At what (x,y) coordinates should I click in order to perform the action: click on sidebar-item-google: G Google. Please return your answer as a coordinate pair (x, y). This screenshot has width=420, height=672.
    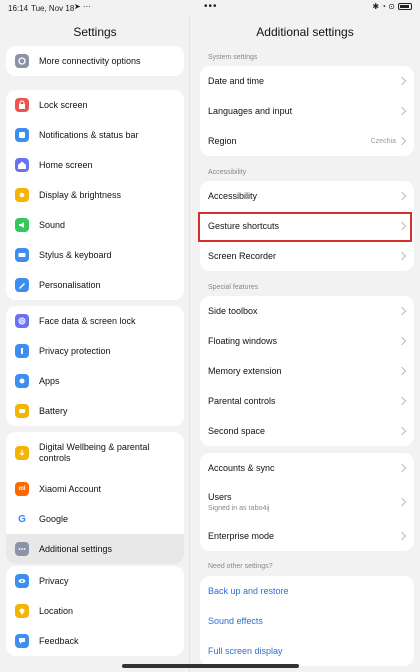
    Looking at the image, I should click on (95, 519).